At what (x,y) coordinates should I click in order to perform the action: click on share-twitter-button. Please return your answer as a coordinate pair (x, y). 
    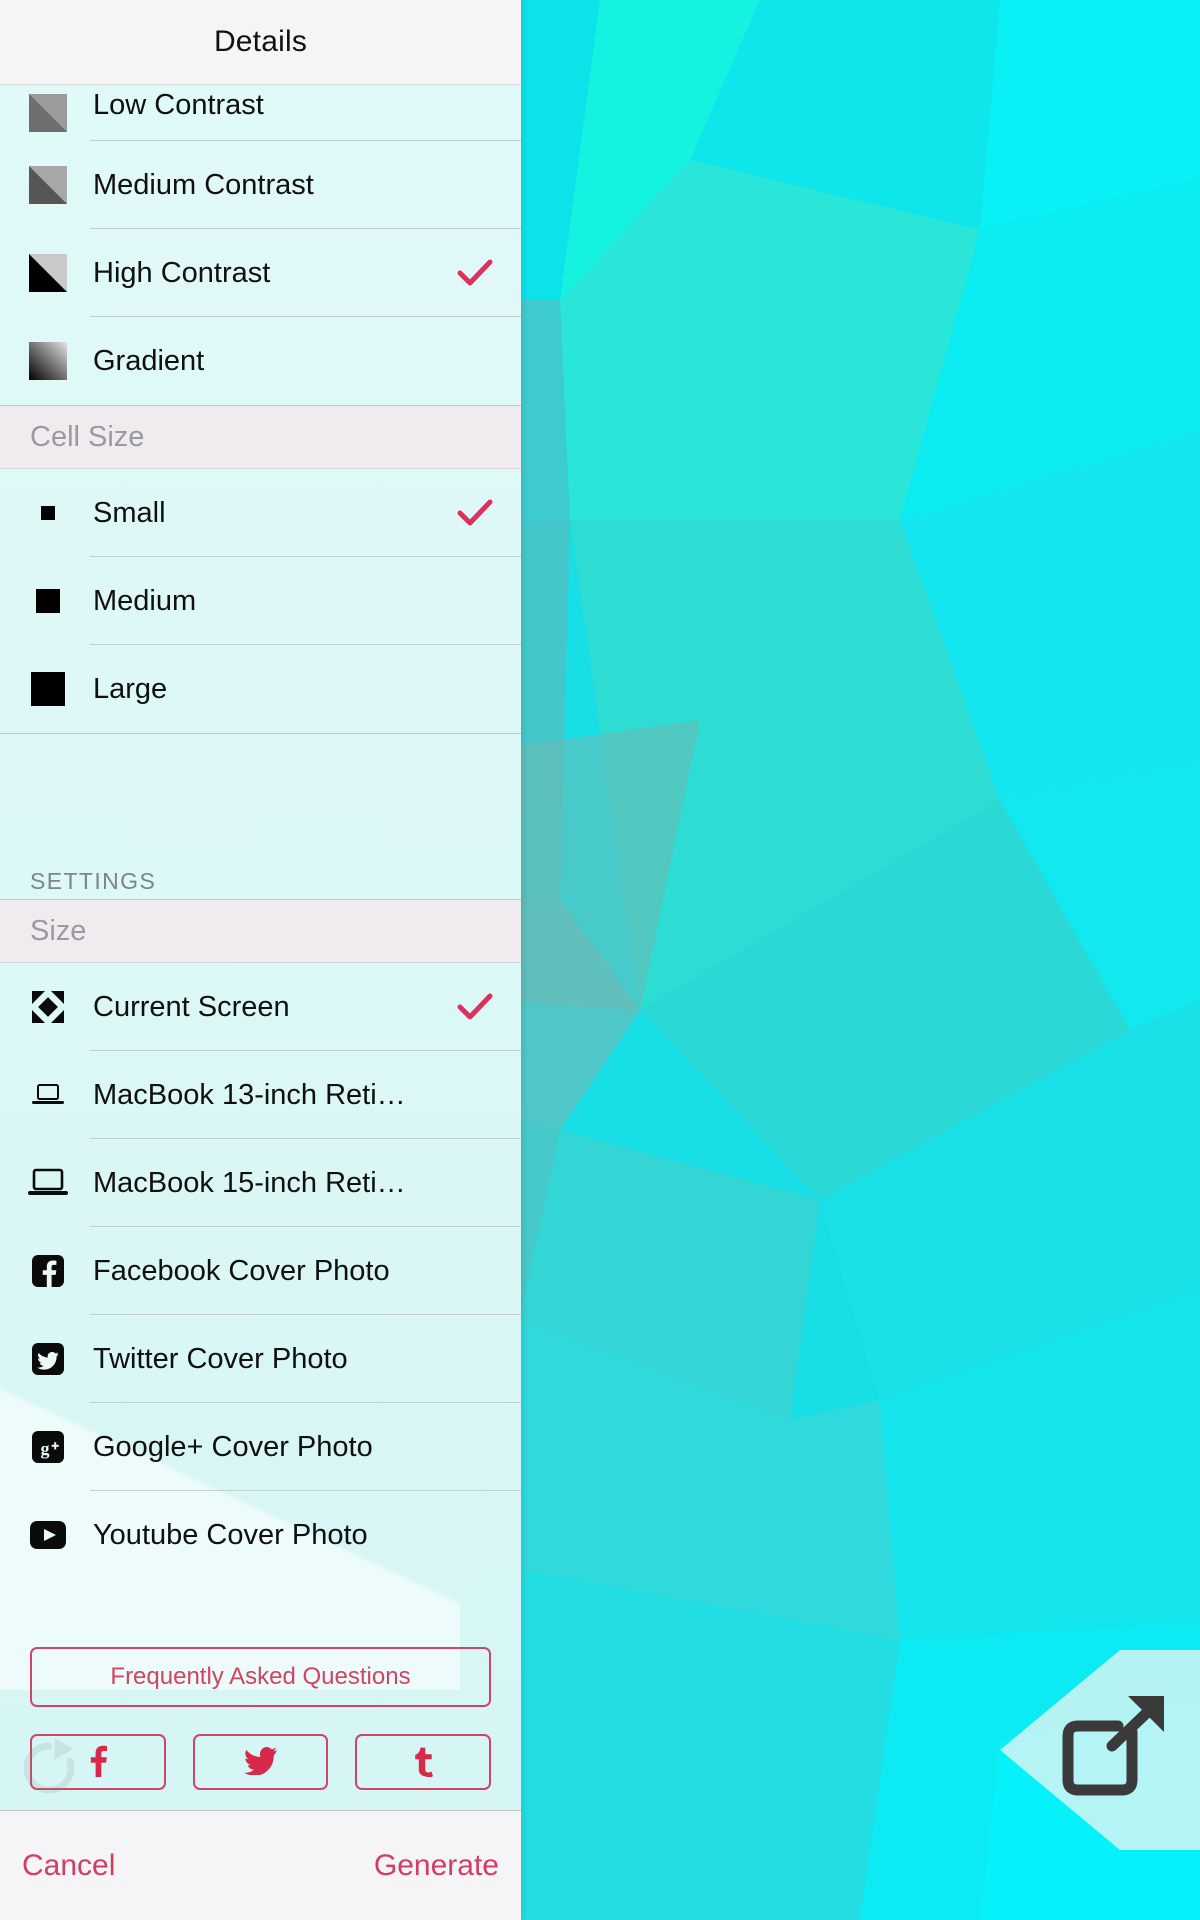
    Looking at the image, I should click on (260, 1762).